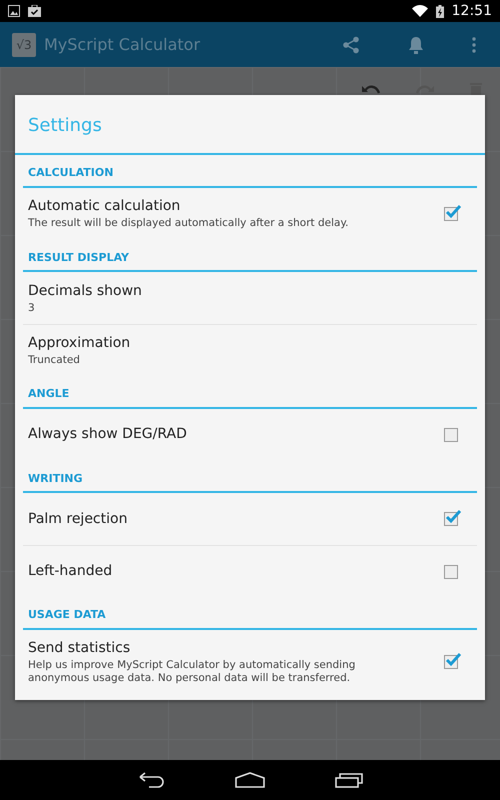 Image resolution: width=500 pixels, height=800 pixels. I want to click on setting-title: Always show DEG/RAD, so click(108, 434).